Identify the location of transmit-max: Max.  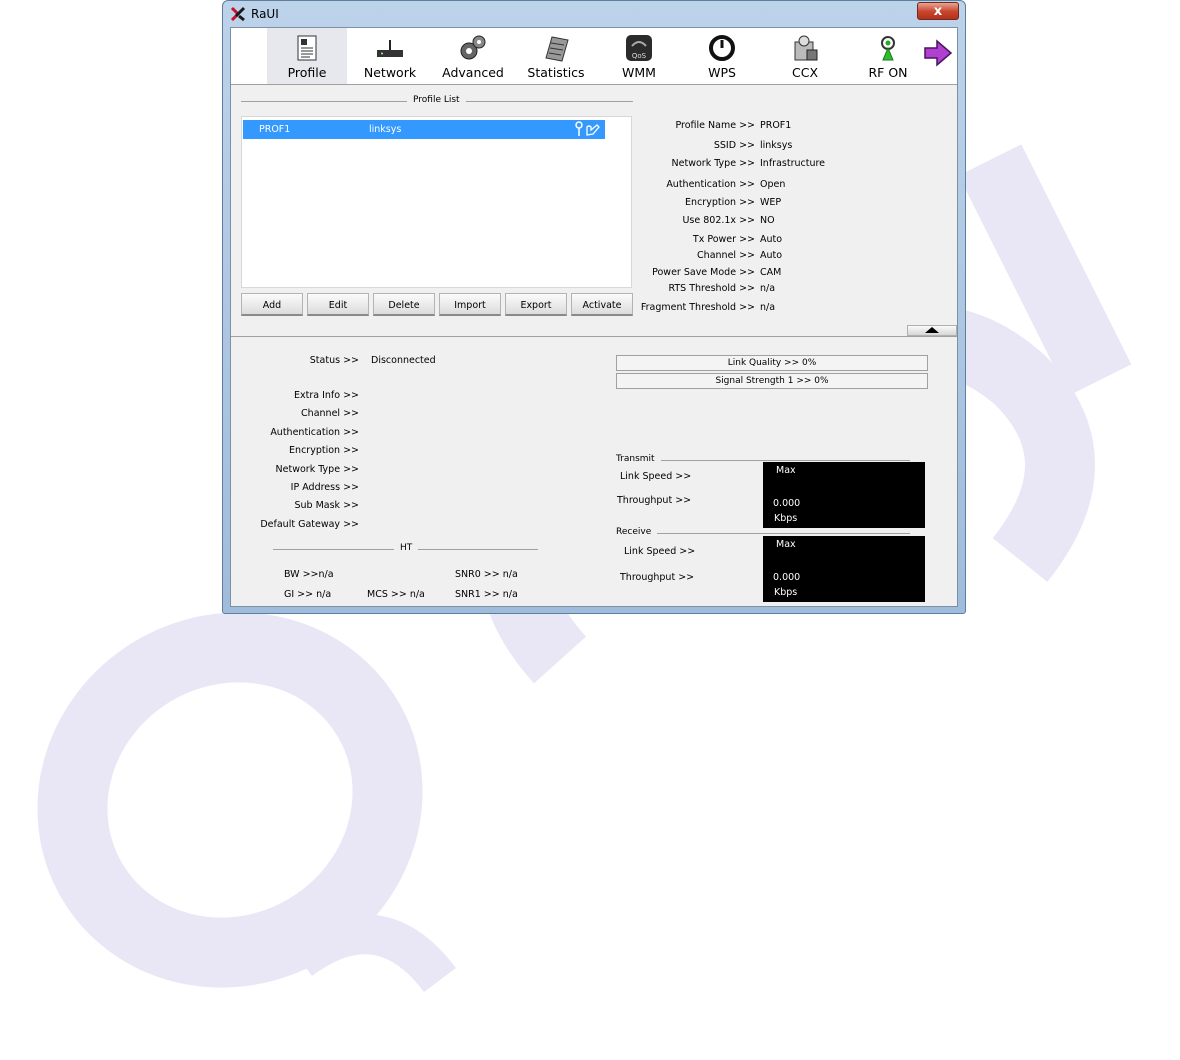
(786, 470).